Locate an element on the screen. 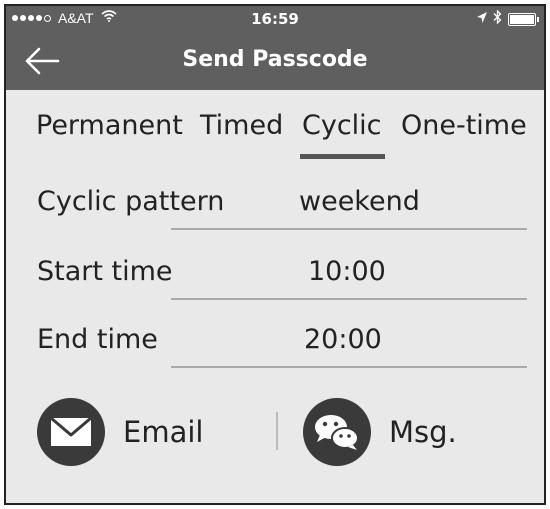  end-time-row: End time 20:00 is located at coordinates (275, 354).